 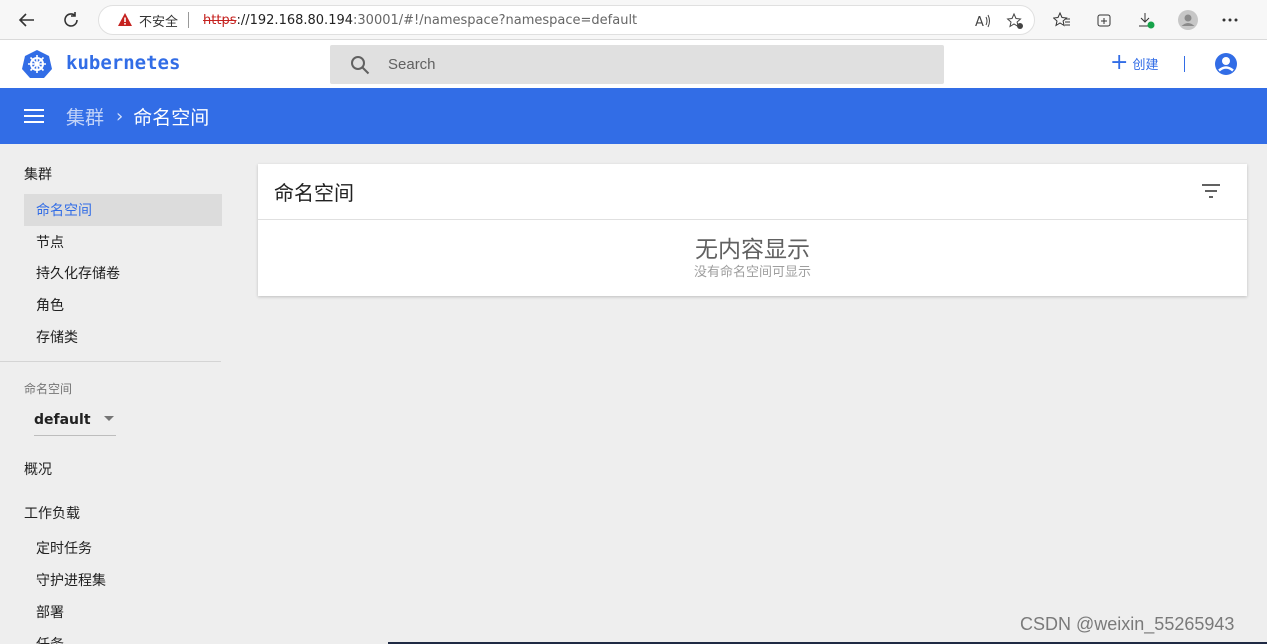 I want to click on insecure-label: 不安全, so click(x=158, y=20).